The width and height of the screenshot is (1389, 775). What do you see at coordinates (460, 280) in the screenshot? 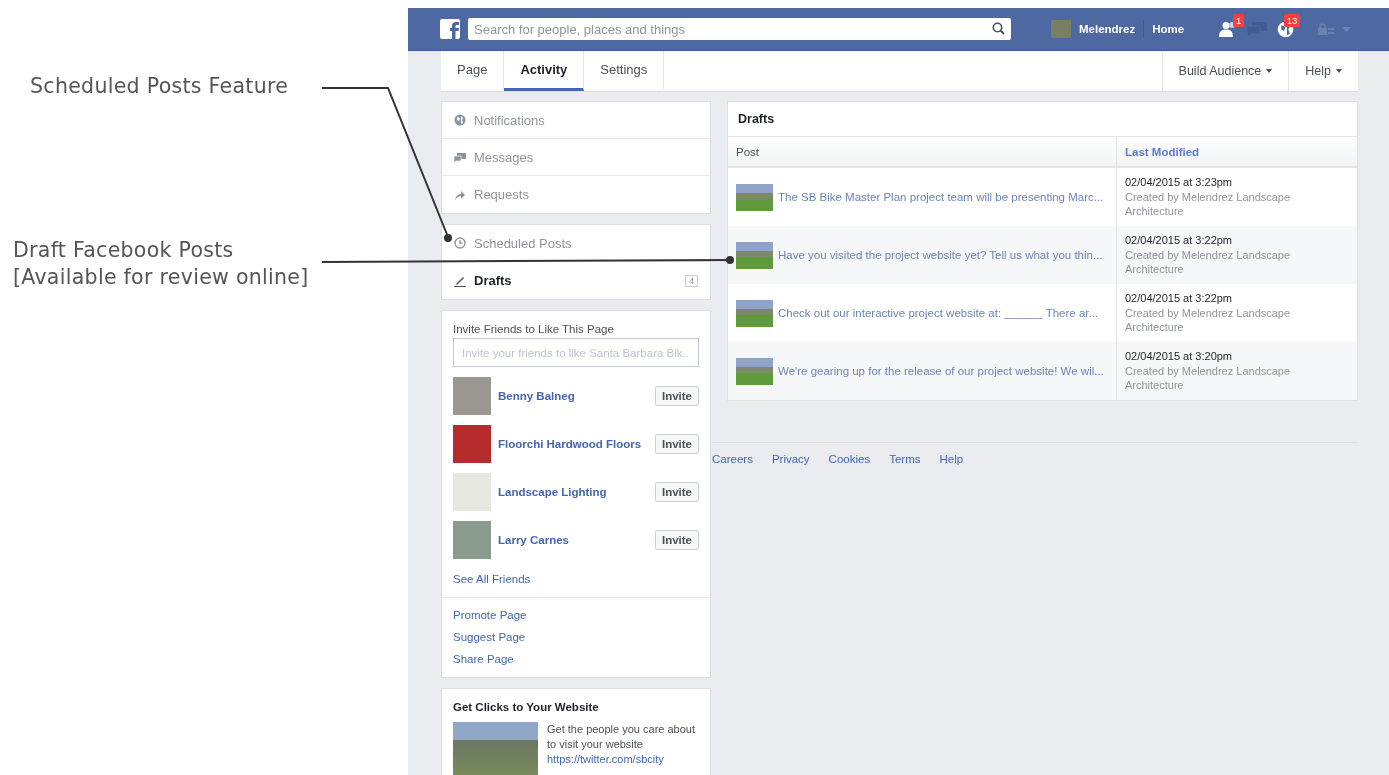
I see `pencil-icon` at bounding box center [460, 280].